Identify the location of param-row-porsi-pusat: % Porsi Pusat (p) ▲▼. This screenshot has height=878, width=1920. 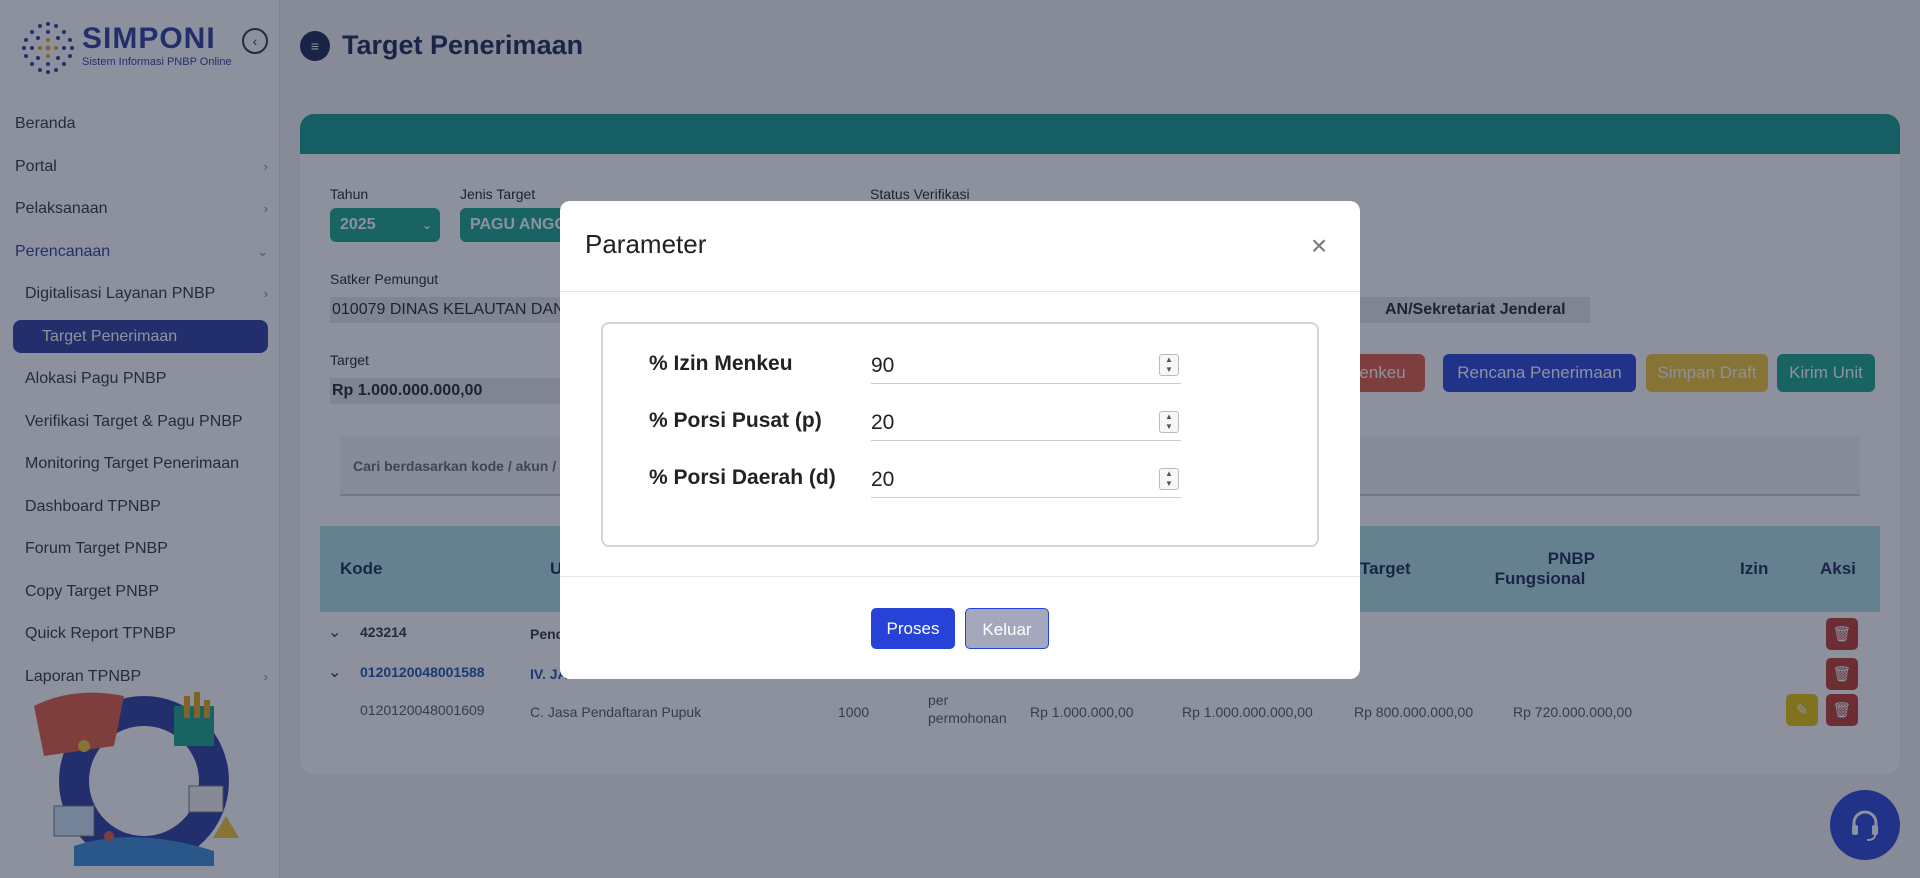
(929, 425).